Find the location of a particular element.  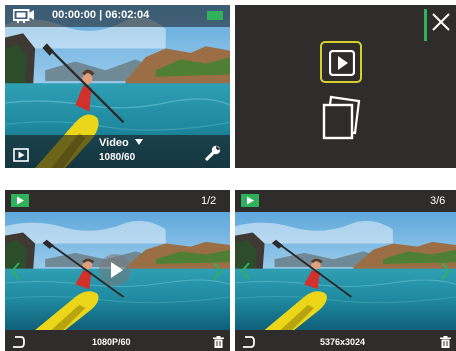

battery-icon is located at coordinates (215, 15).